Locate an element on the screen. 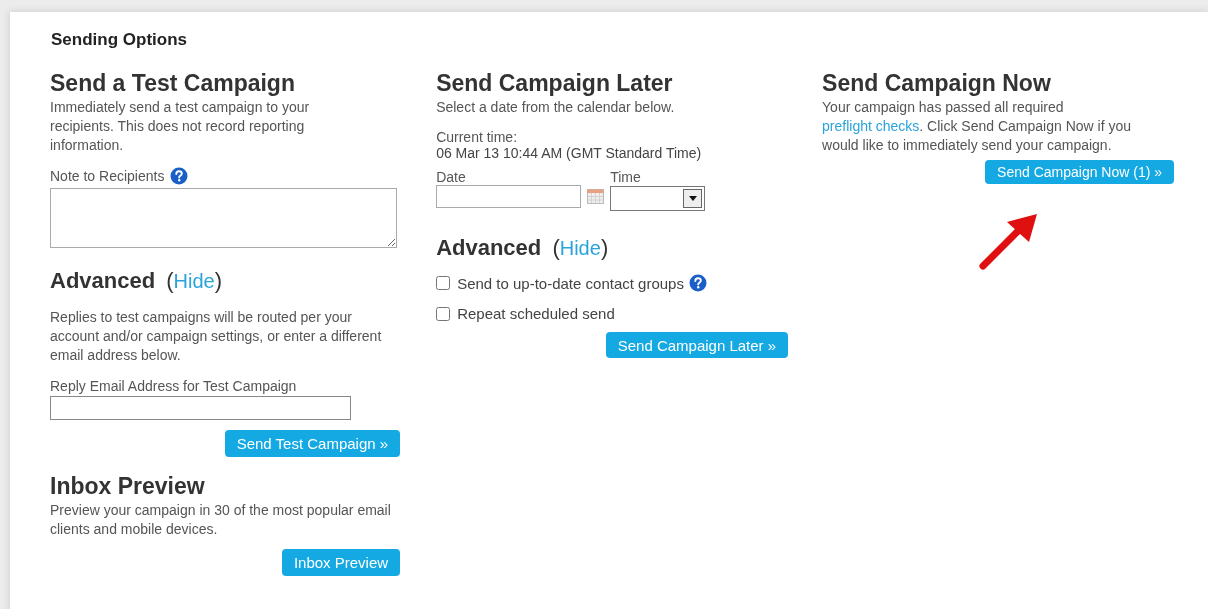 This screenshot has height=609, width=1208. section-heading: Send Campaign Now is located at coordinates (937, 83).